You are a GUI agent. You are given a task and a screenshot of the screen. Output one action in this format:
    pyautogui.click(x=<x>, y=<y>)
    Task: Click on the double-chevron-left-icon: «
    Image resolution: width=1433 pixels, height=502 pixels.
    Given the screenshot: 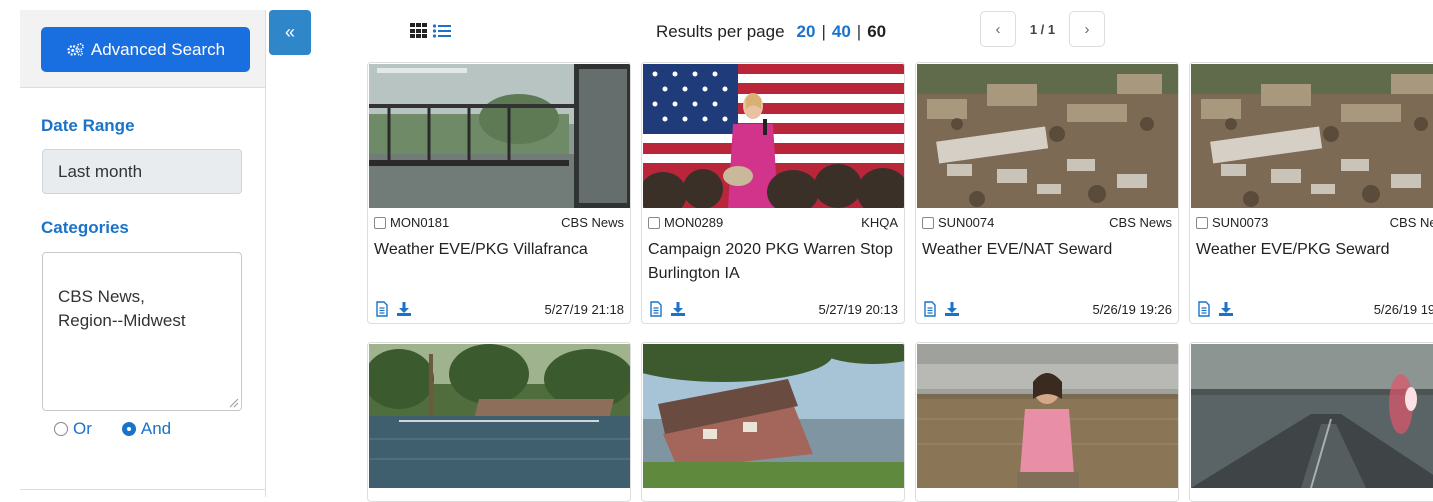 What is the action you would take?
    pyautogui.click(x=289, y=32)
    